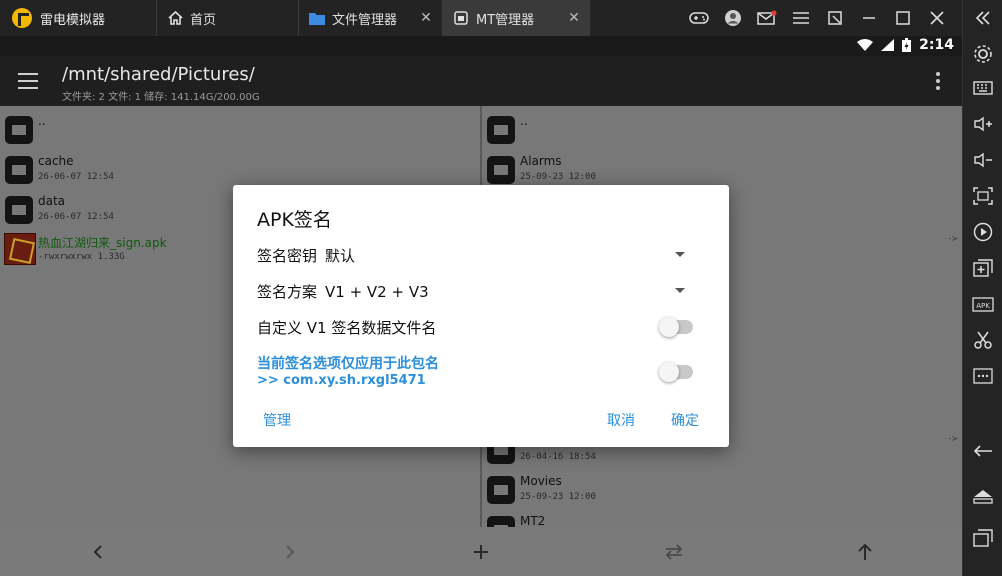 The image size is (1002, 576). What do you see at coordinates (982, 160) in the screenshot?
I see `volume-down-icon` at bounding box center [982, 160].